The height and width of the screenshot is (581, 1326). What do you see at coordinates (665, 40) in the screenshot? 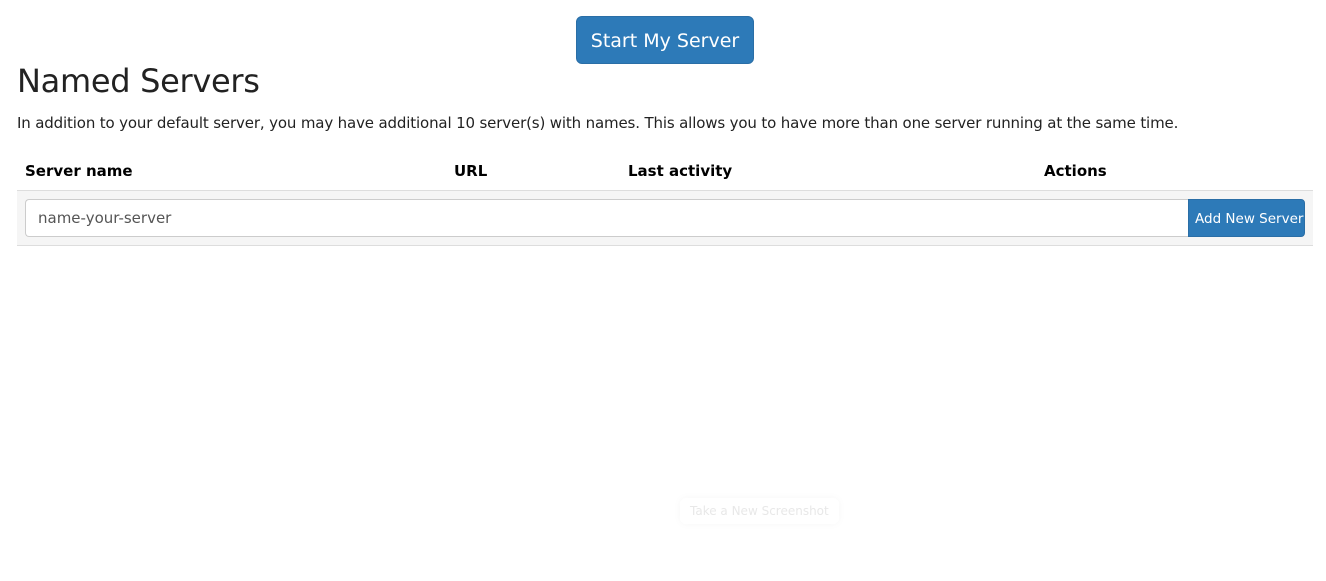
I see `start-my-server-button: Start My Server` at bounding box center [665, 40].